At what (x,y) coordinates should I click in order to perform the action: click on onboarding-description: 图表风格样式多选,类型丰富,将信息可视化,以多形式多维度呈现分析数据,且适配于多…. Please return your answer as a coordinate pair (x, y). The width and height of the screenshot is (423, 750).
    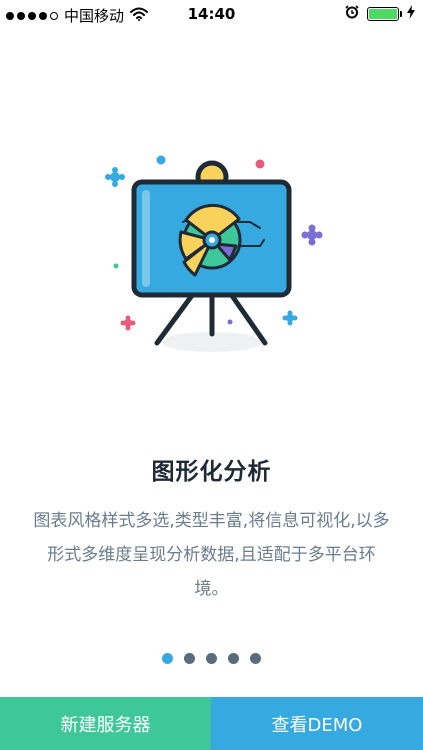
    Looking at the image, I should click on (211, 555).